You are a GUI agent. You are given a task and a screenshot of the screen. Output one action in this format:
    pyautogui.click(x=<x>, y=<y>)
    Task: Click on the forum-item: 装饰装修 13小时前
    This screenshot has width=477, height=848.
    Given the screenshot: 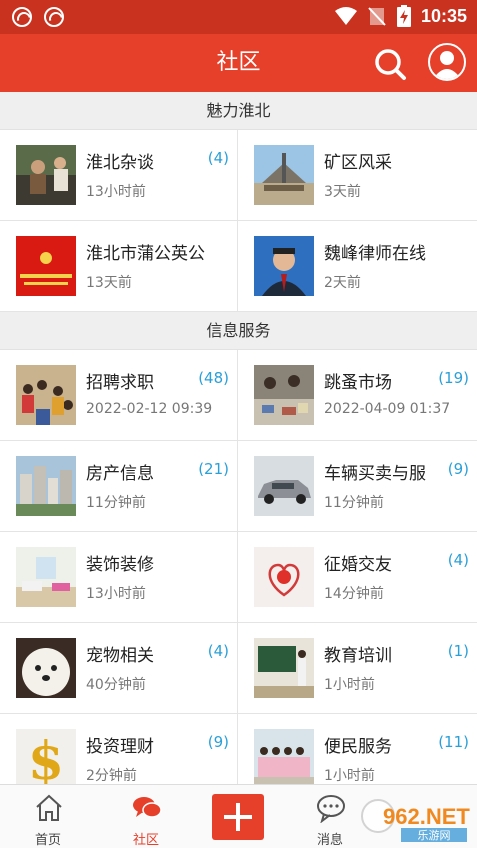 What is the action you would take?
    pyautogui.click(x=119, y=577)
    